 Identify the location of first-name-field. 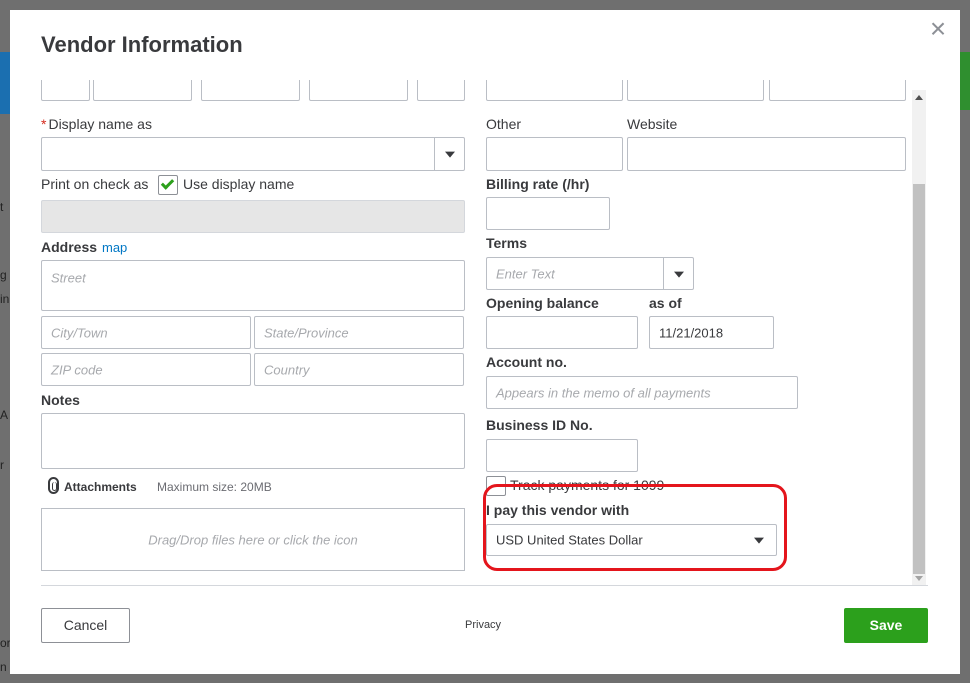
(142, 90).